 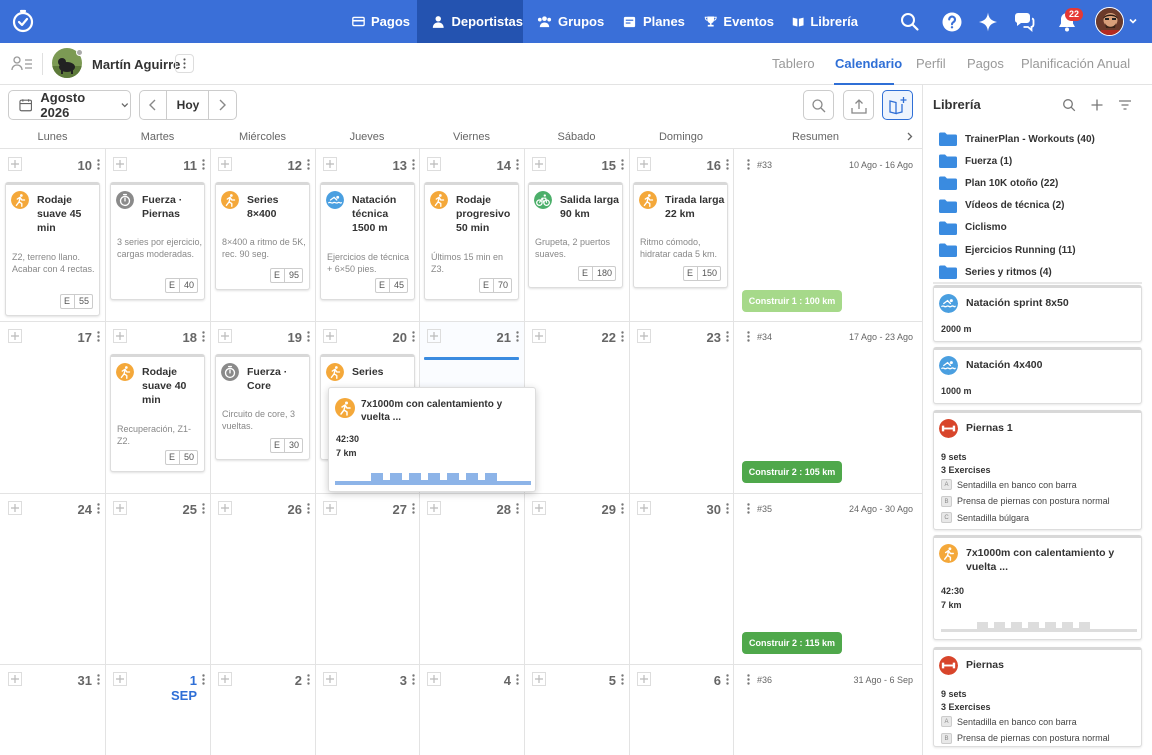 I want to click on chevron-left-icon, so click(x=153, y=105).